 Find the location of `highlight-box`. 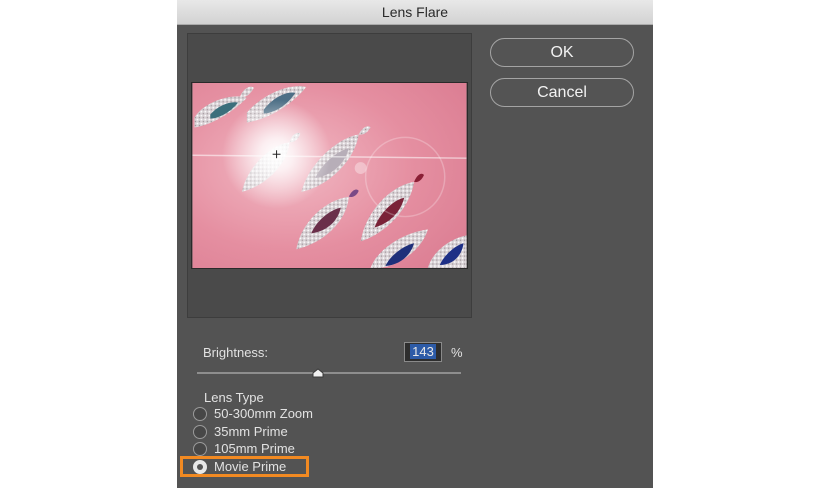

highlight-box is located at coordinates (244, 466).